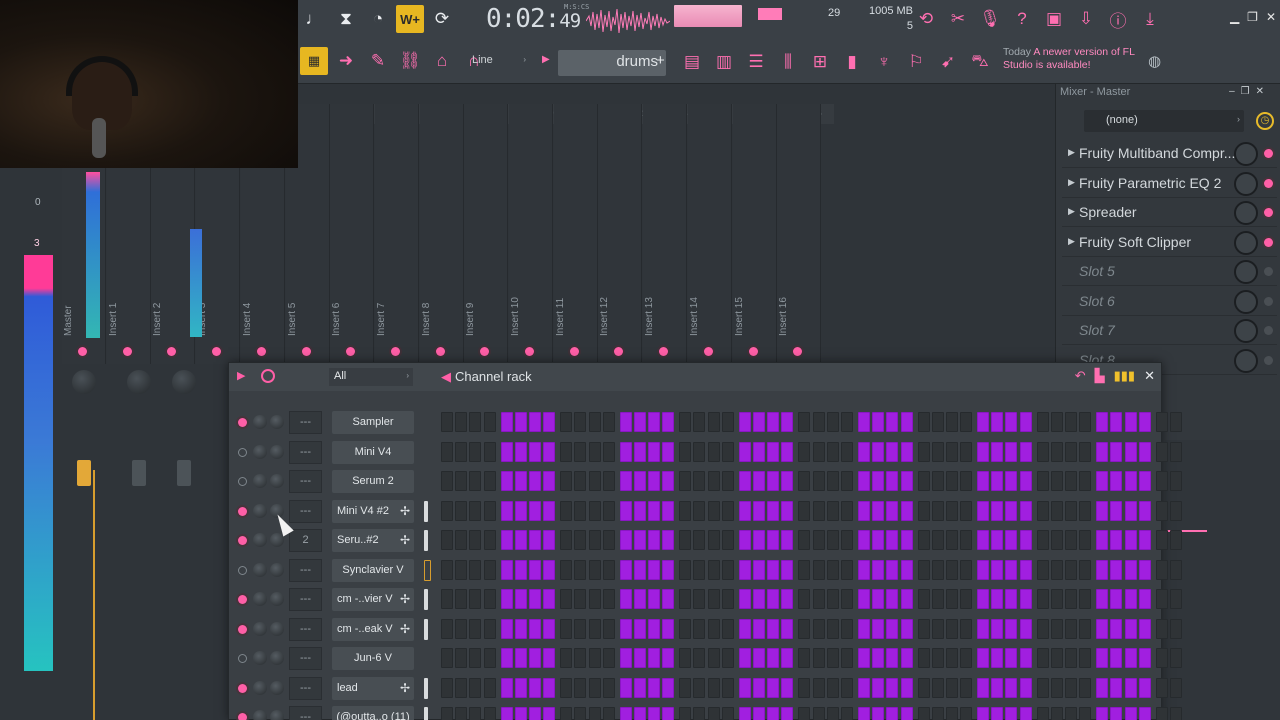 The width and height of the screenshot is (1280, 720). What do you see at coordinates (277, 658) in the screenshot?
I see `channel-volume-knob` at bounding box center [277, 658].